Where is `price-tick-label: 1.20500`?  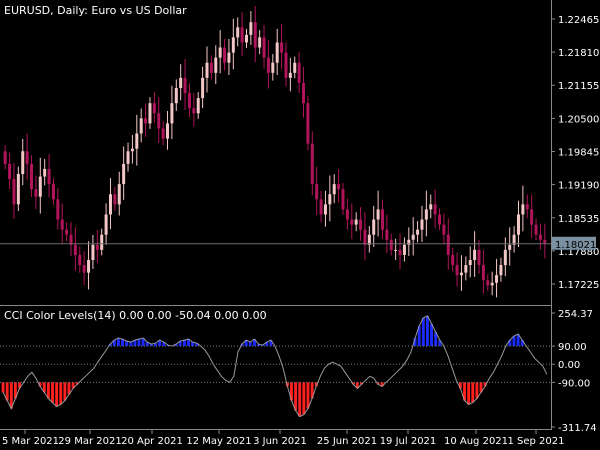 price-tick-label: 1.20500 is located at coordinates (578, 119).